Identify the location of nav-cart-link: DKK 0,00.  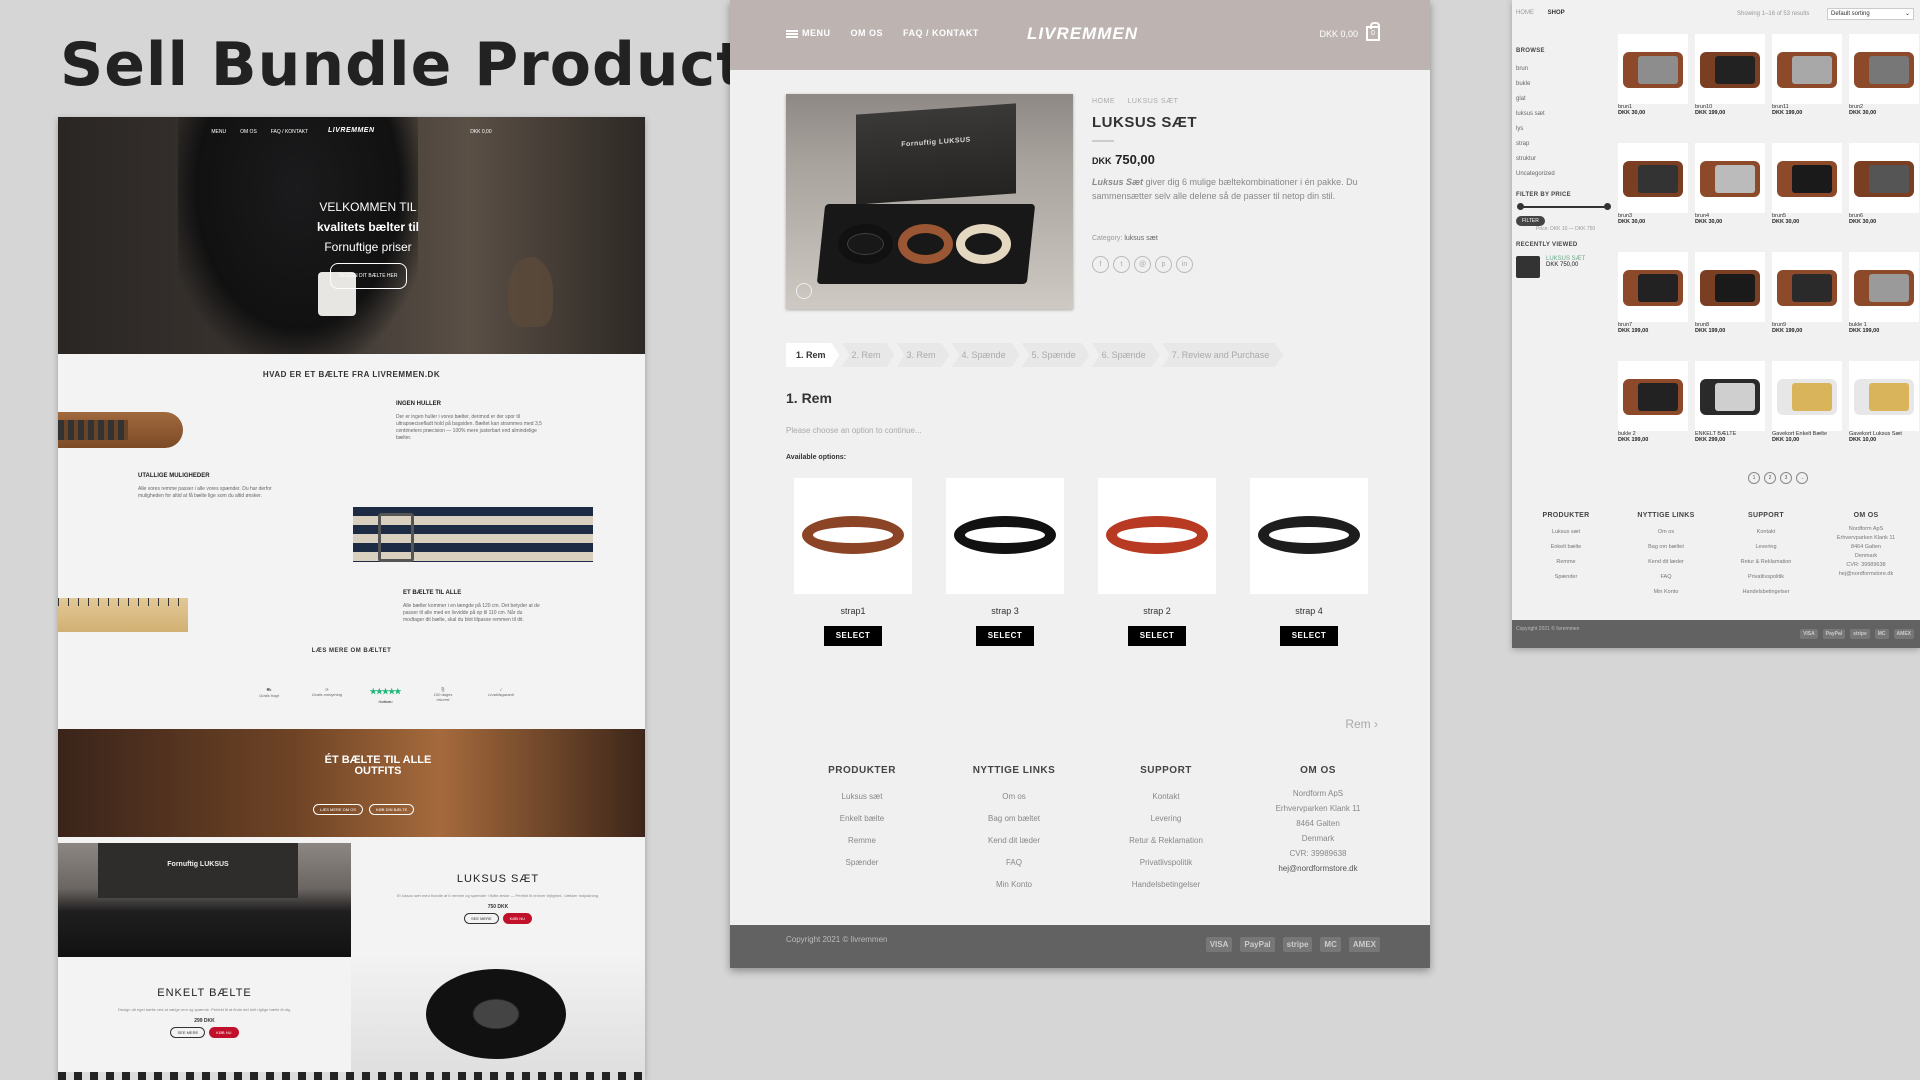
(480, 132).